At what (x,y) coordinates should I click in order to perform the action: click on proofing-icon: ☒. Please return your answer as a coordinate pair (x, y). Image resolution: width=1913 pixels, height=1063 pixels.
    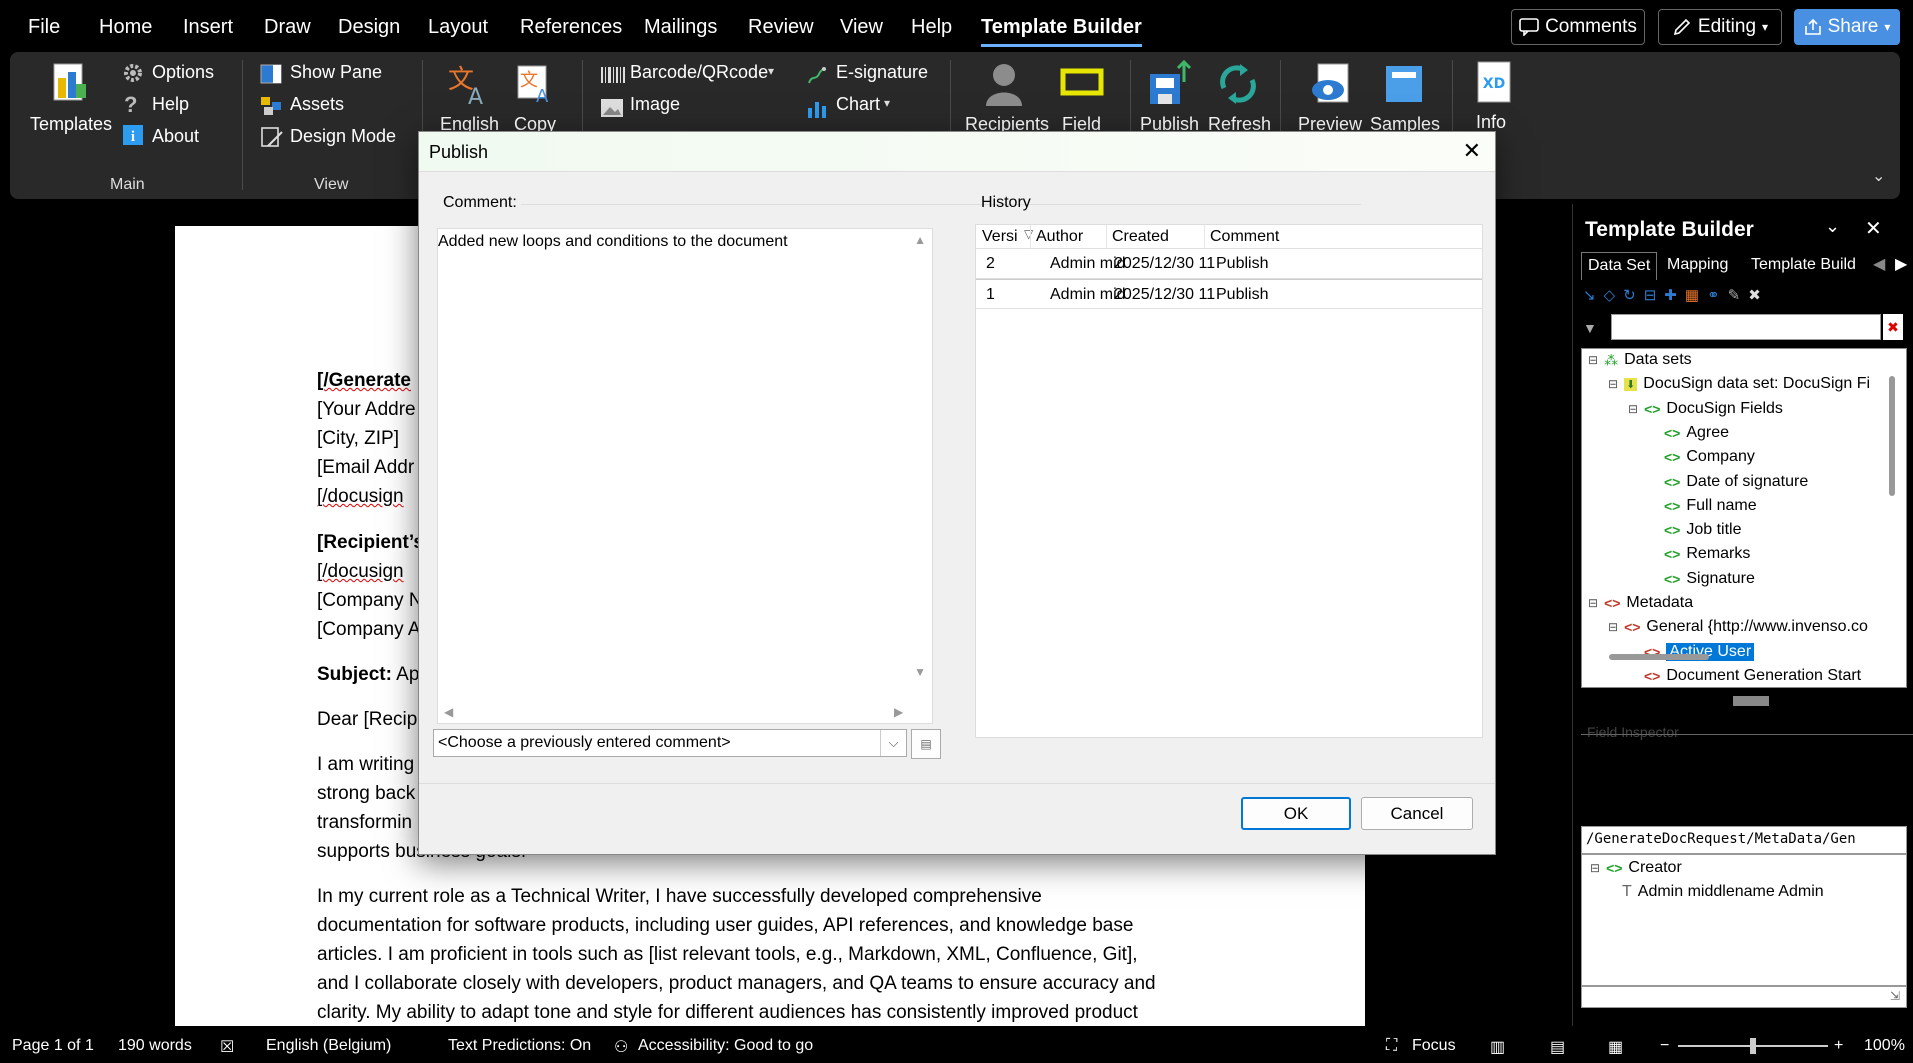
    Looking at the image, I should click on (227, 1047).